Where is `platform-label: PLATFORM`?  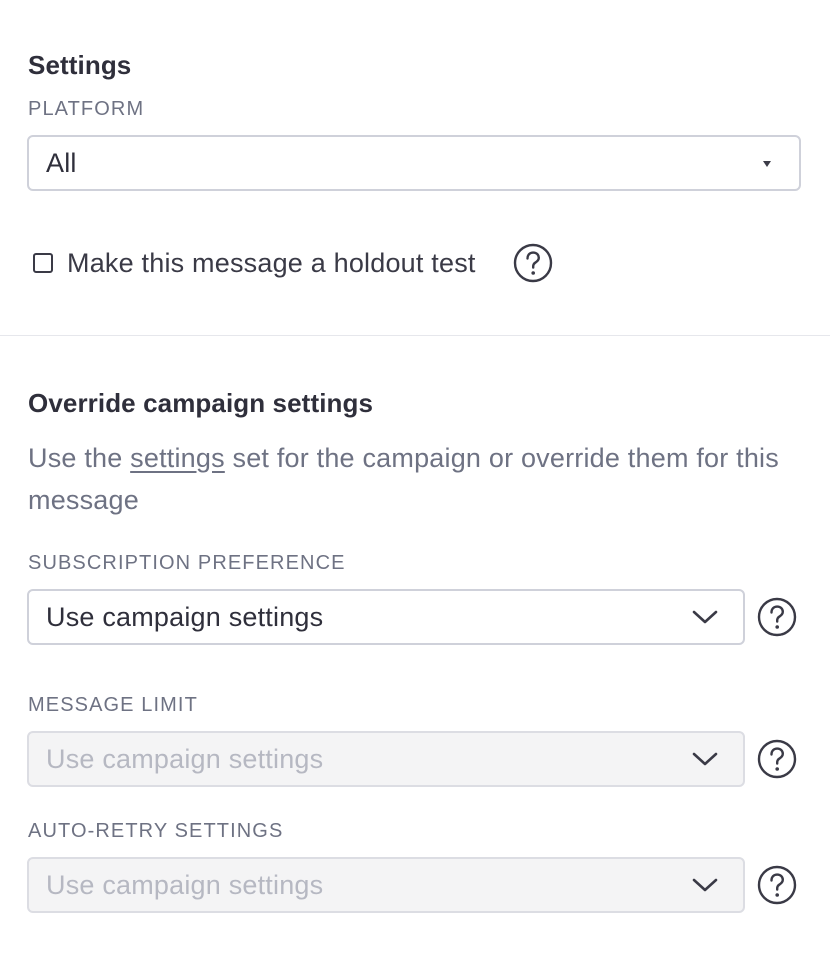
platform-label: PLATFORM is located at coordinates (86, 109).